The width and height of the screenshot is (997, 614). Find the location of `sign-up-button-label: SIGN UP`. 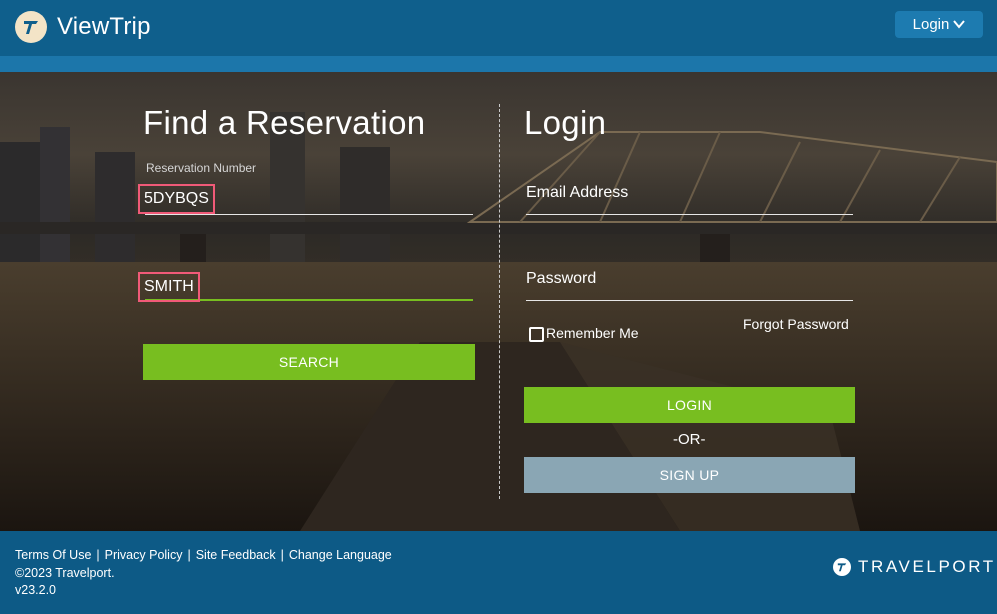

sign-up-button-label: SIGN UP is located at coordinates (689, 475).